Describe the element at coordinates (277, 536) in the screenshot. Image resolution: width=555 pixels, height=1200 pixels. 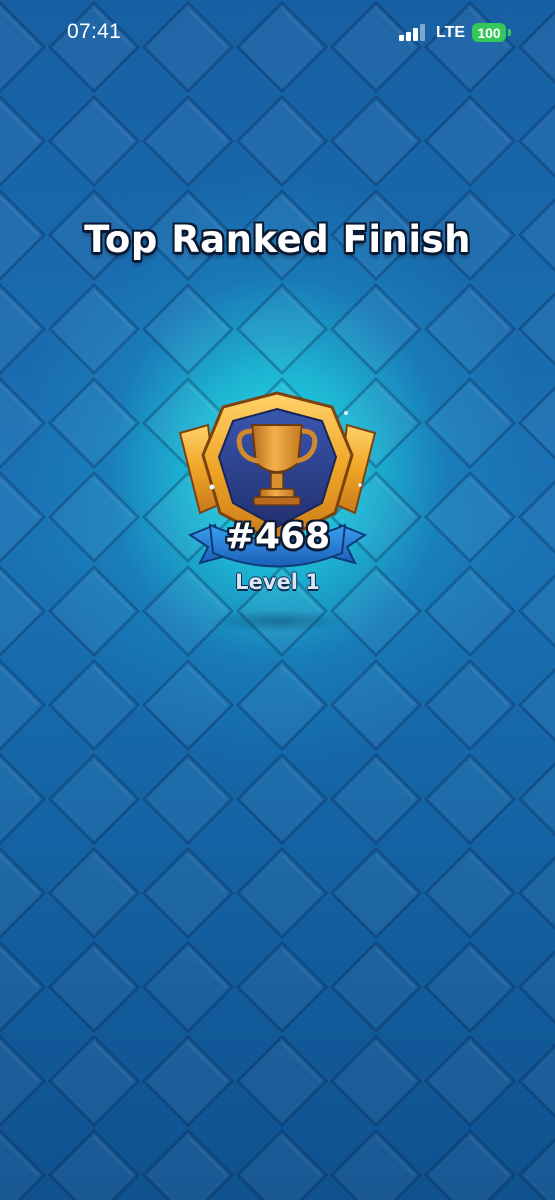
I see `rank-number: #468` at that location.